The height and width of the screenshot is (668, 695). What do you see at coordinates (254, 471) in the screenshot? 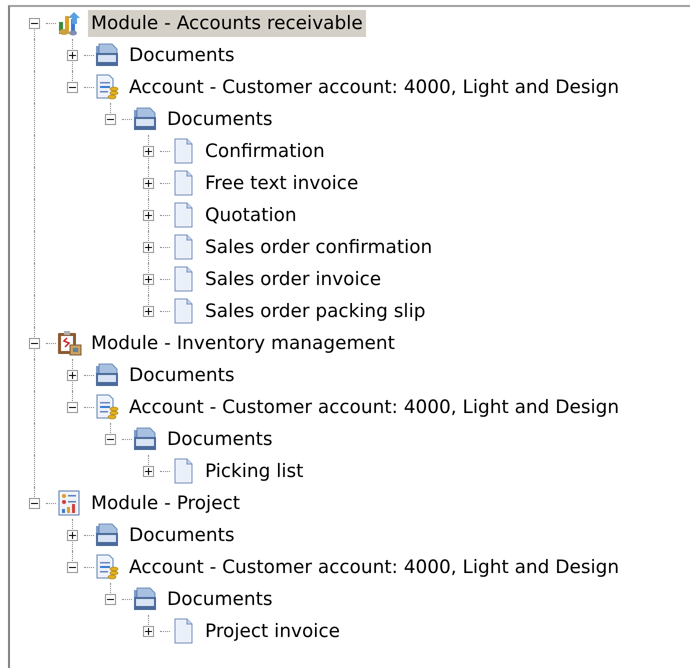
I see `tree-item: Picking list` at bounding box center [254, 471].